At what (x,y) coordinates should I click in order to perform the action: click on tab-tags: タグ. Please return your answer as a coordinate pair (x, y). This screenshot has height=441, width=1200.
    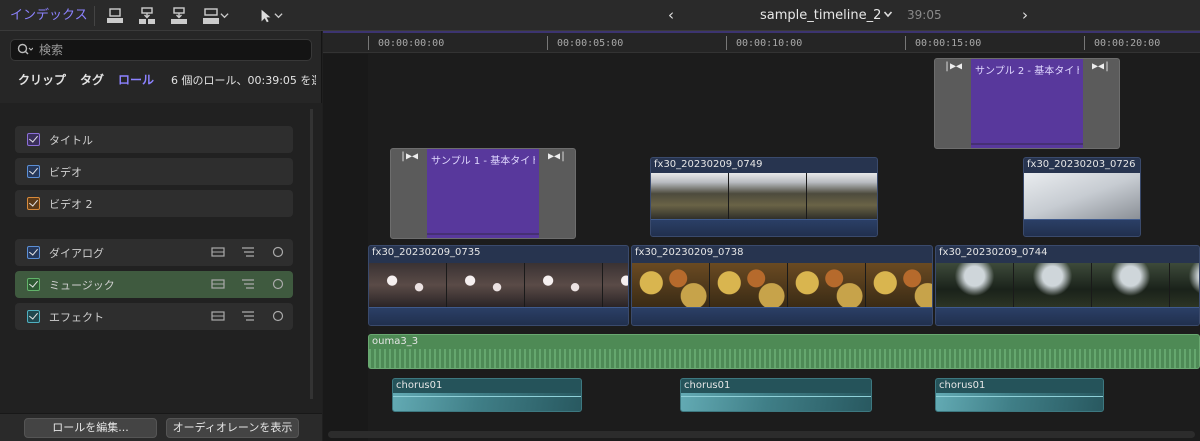
    Looking at the image, I should click on (92, 79).